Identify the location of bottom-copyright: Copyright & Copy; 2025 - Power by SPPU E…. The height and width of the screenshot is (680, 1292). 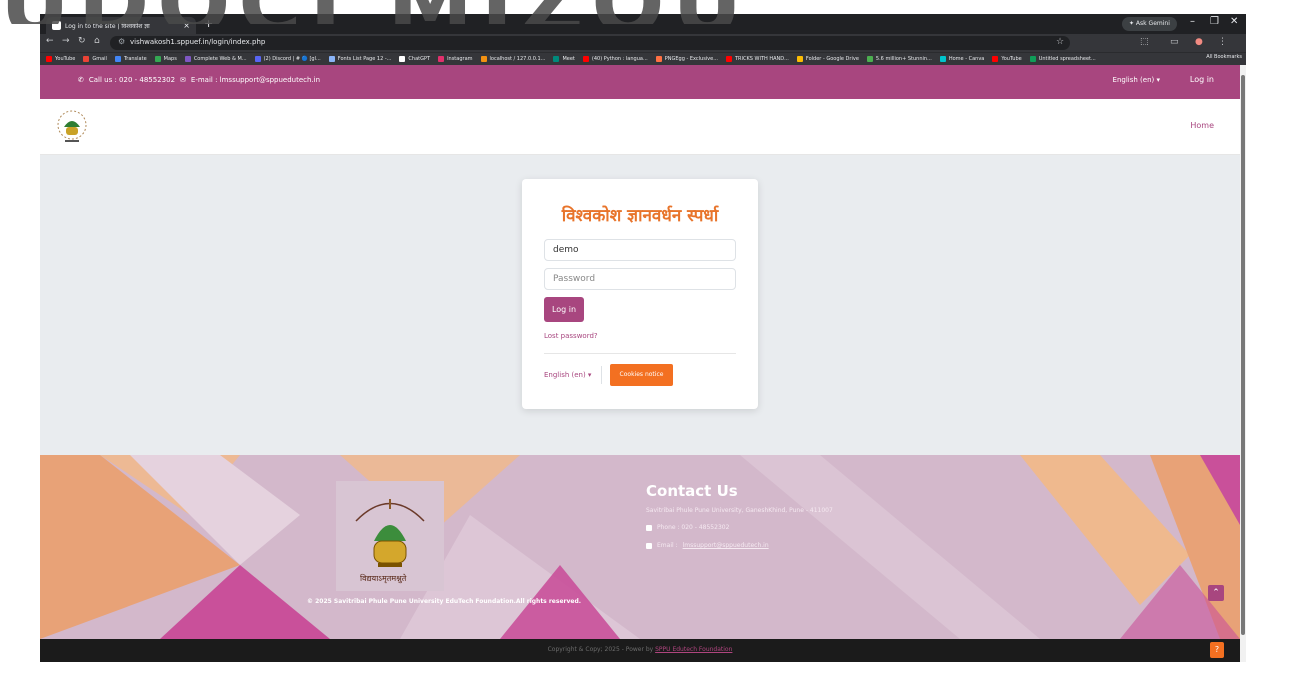
(640, 649).